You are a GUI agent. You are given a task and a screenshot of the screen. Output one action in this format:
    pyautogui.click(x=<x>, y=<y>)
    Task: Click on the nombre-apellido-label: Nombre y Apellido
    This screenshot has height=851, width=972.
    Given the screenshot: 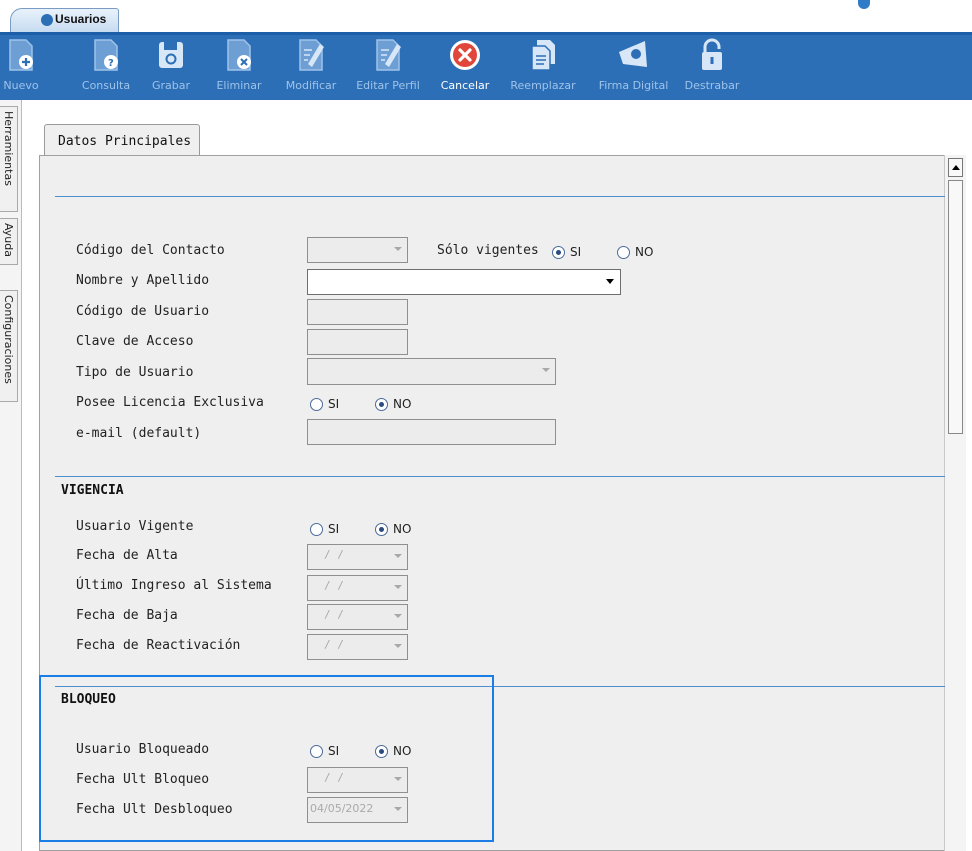 What is the action you would take?
    pyautogui.click(x=143, y=280)
    